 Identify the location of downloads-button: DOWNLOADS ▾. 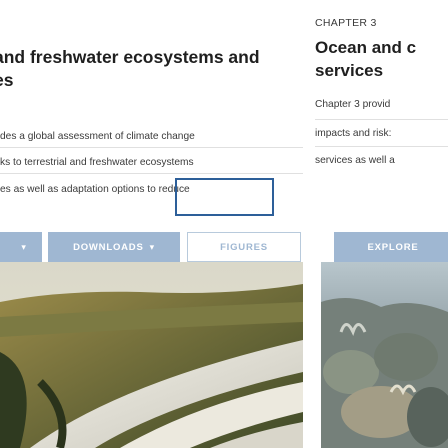
(114, 247).